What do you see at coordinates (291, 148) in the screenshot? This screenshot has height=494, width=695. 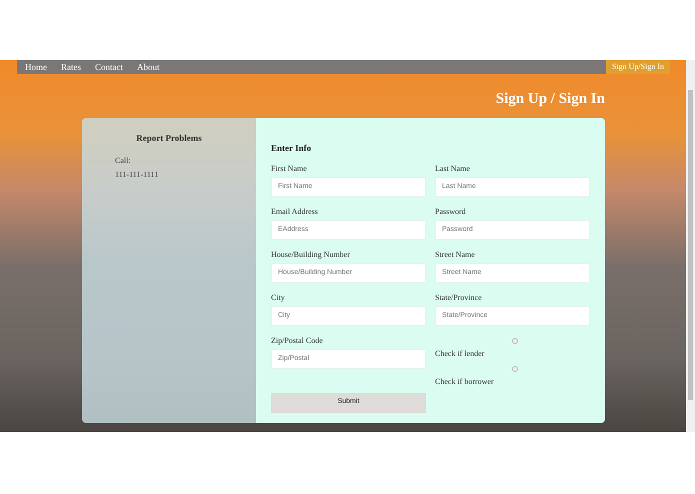 I see `form-title: Enter Info` at bounding box center [291, 148].